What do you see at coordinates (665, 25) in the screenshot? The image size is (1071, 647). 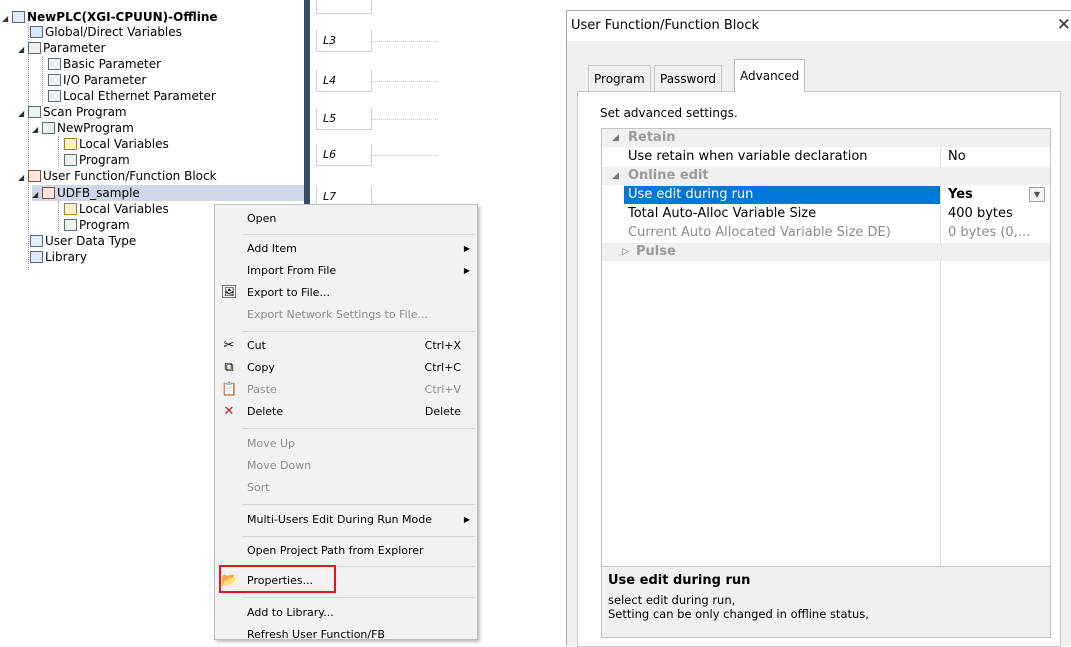 I see `dialog-title: User Function/Function Block` at bounding box center [665, 25].